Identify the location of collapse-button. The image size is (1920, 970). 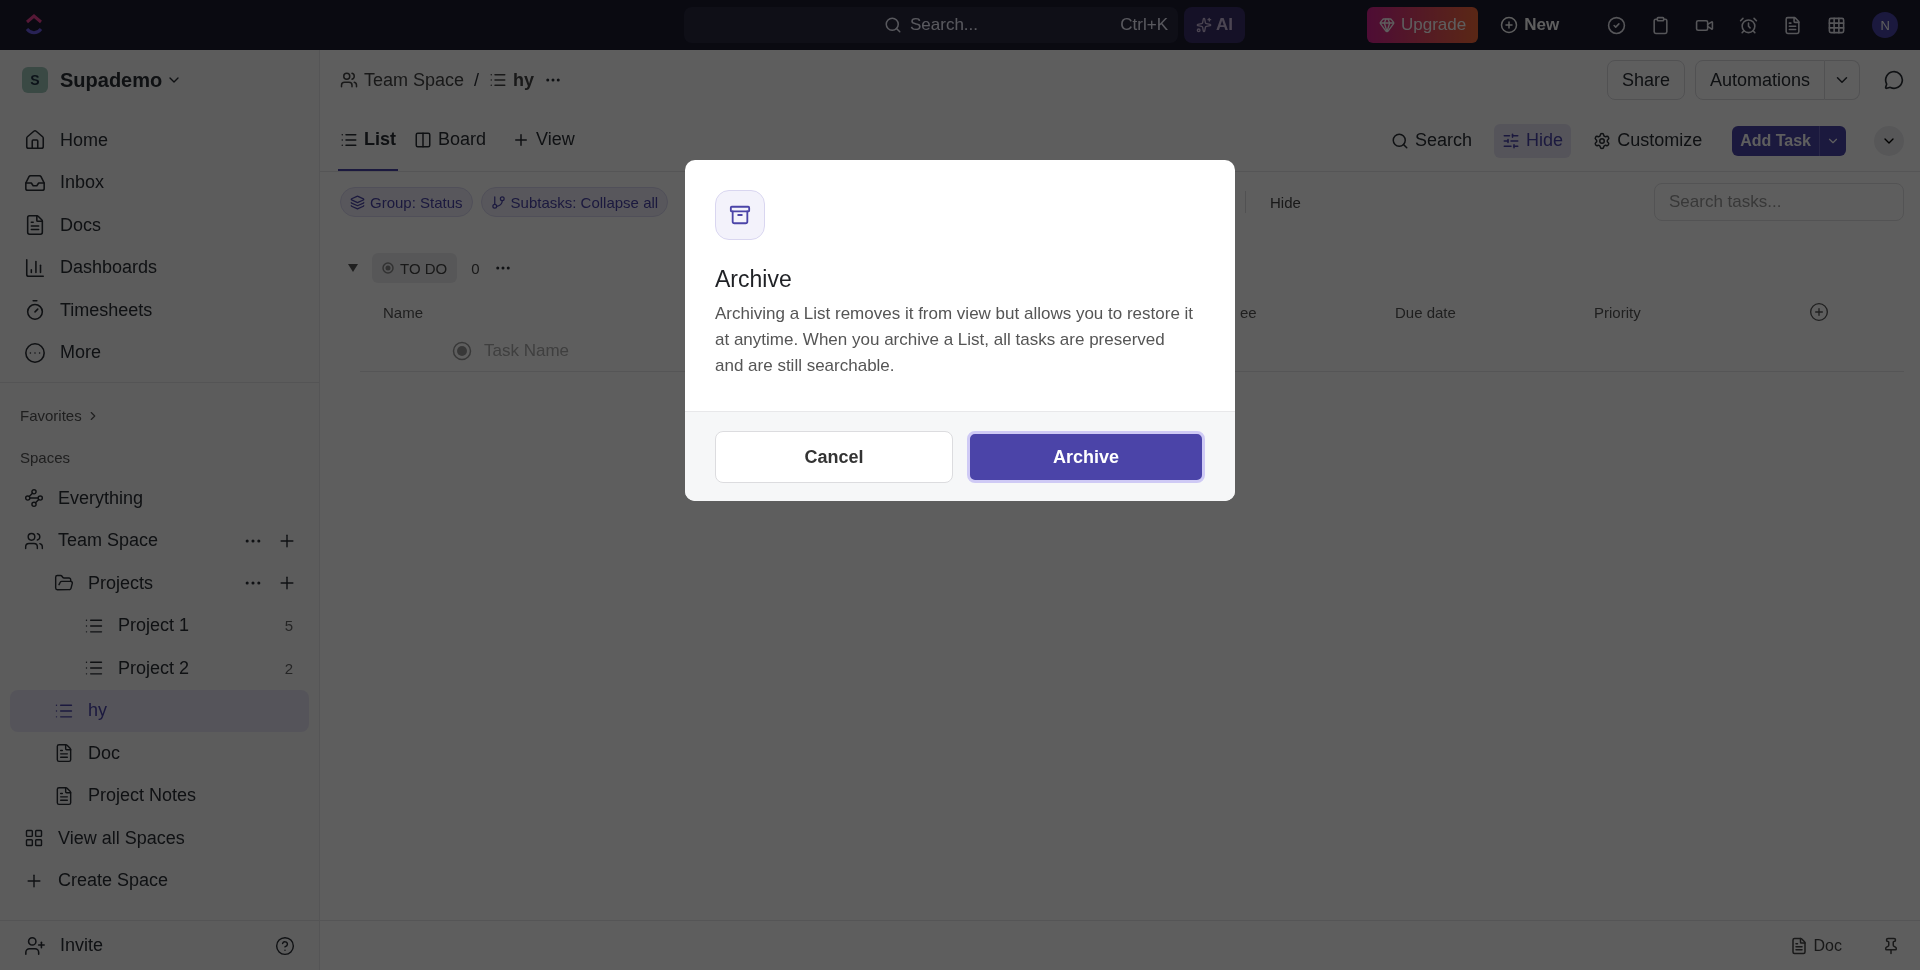
(1889, 140).